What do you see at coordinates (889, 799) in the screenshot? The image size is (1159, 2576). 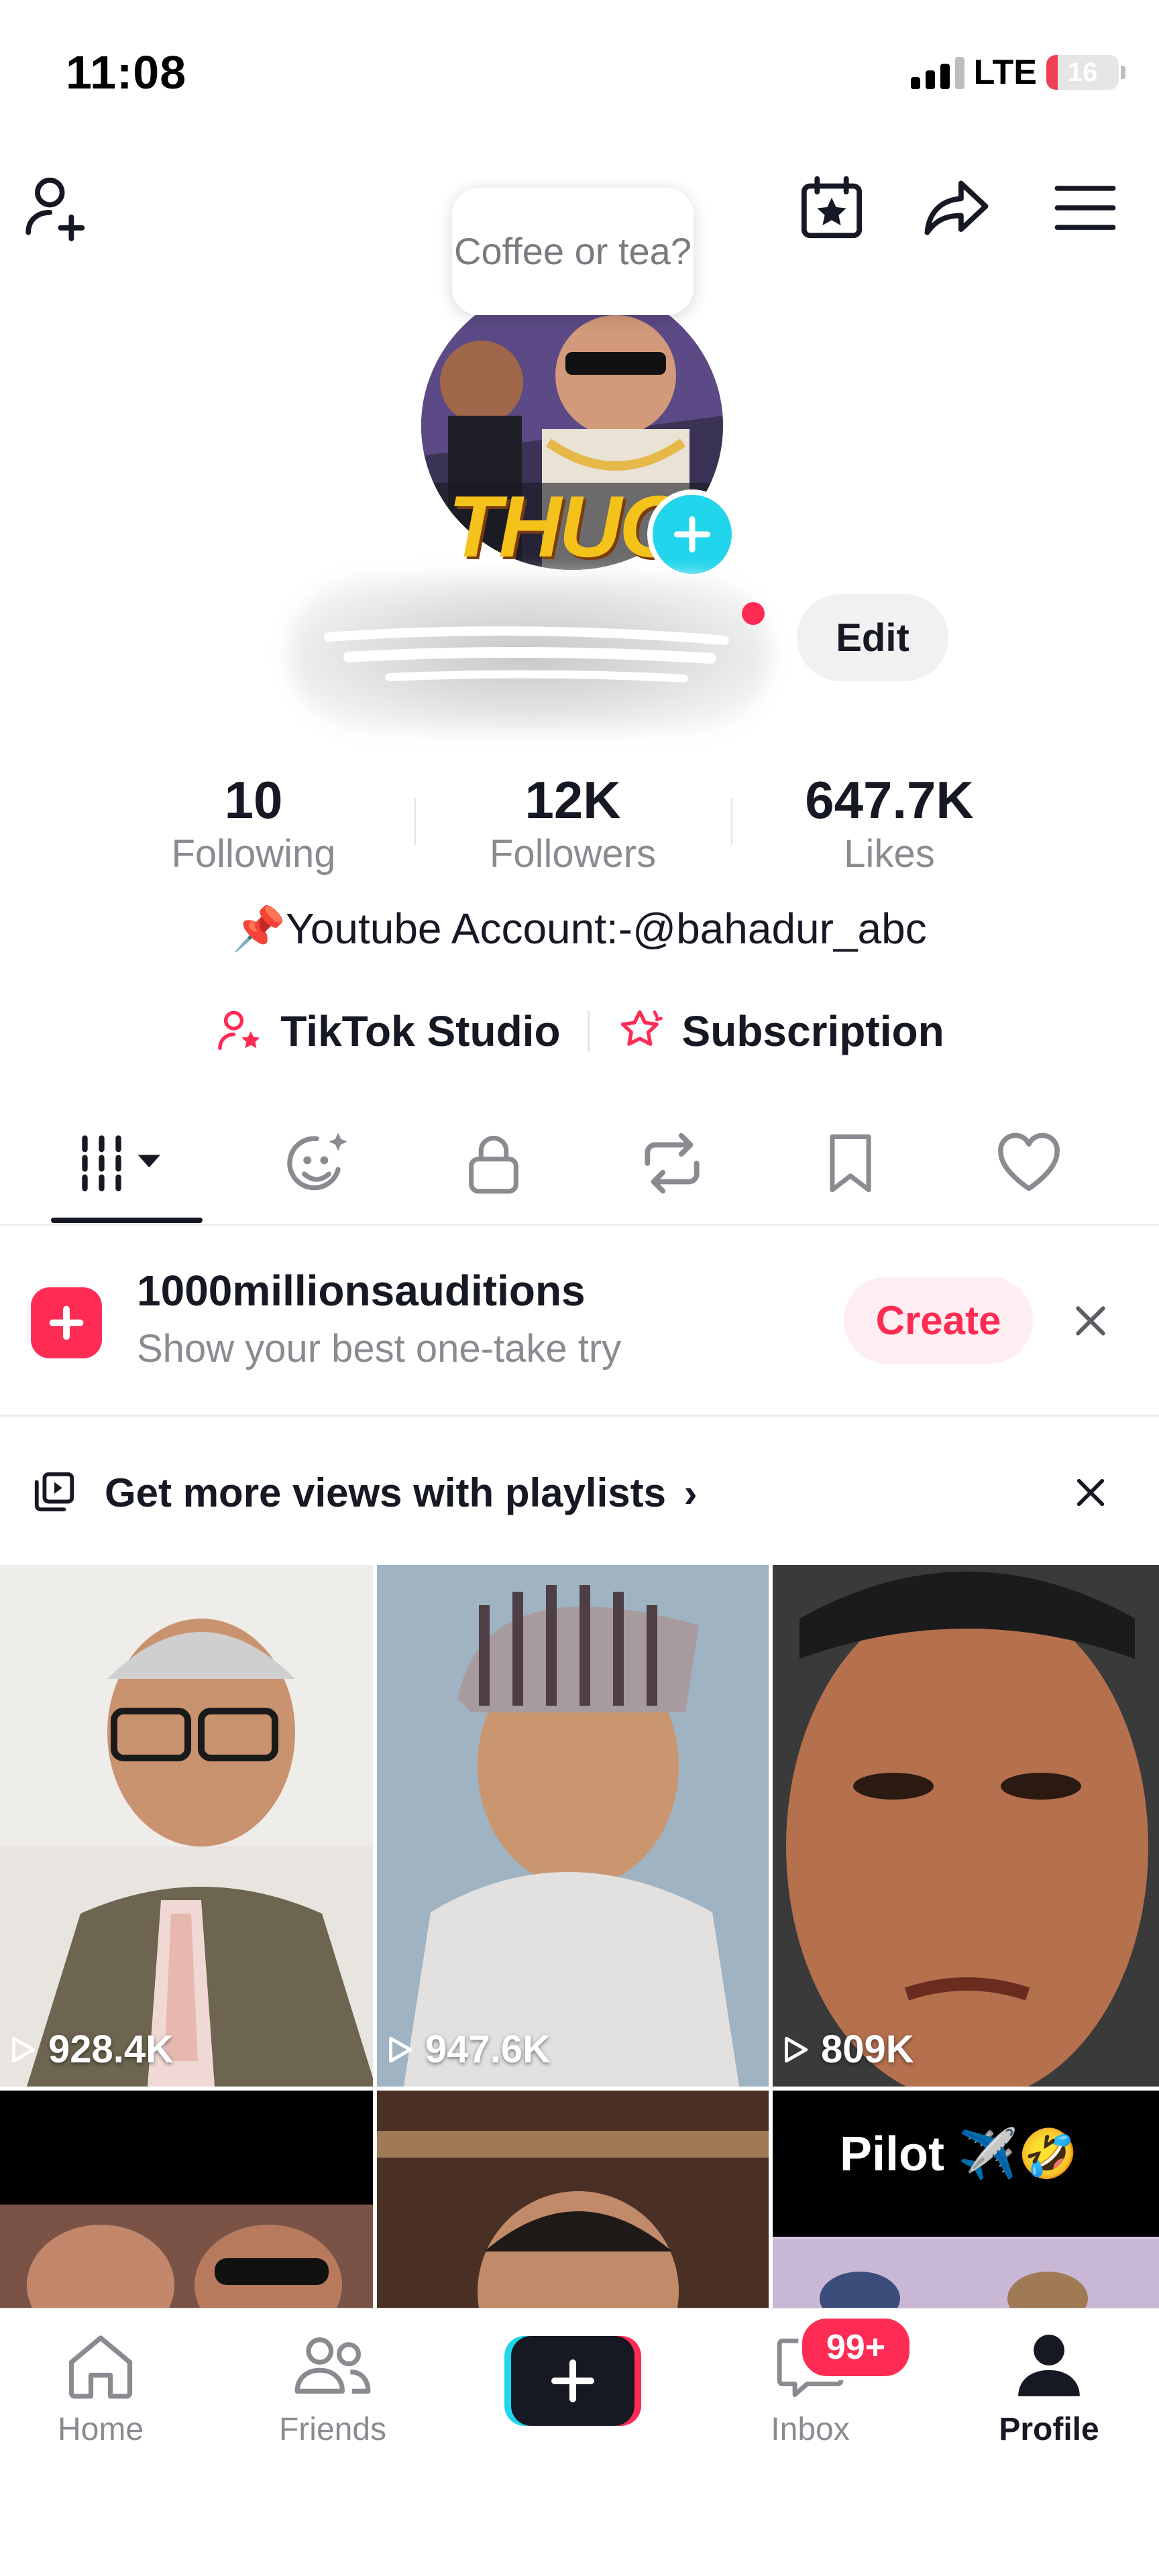 I see `likes-count: 647.7K` at bounding box center [889, 799].